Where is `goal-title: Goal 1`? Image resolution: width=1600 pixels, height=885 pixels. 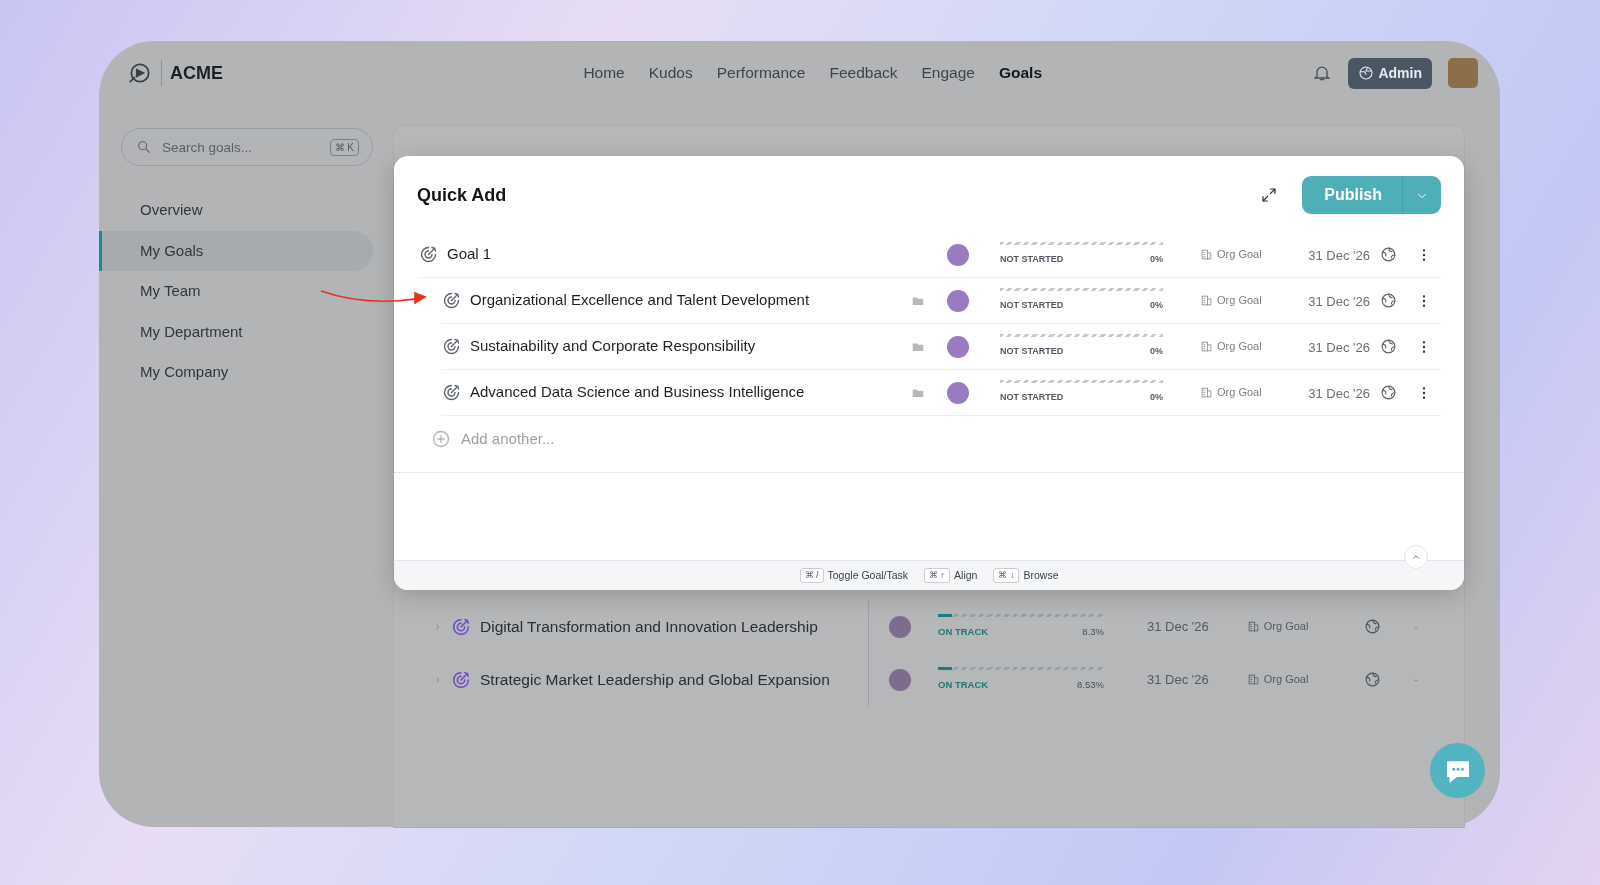
goal-title: Goal 1 is located at coordinates (469, 254).